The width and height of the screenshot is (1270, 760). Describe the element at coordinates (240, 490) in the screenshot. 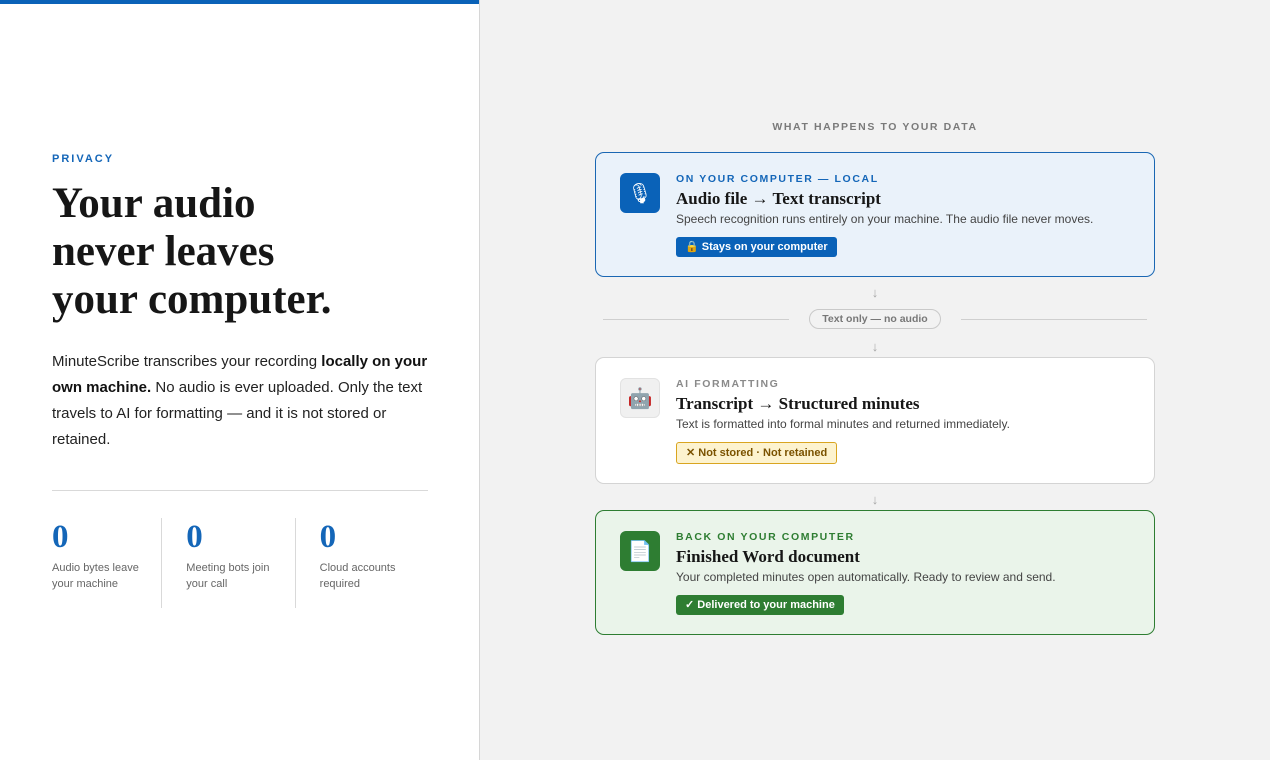

I see `divider` at that location.